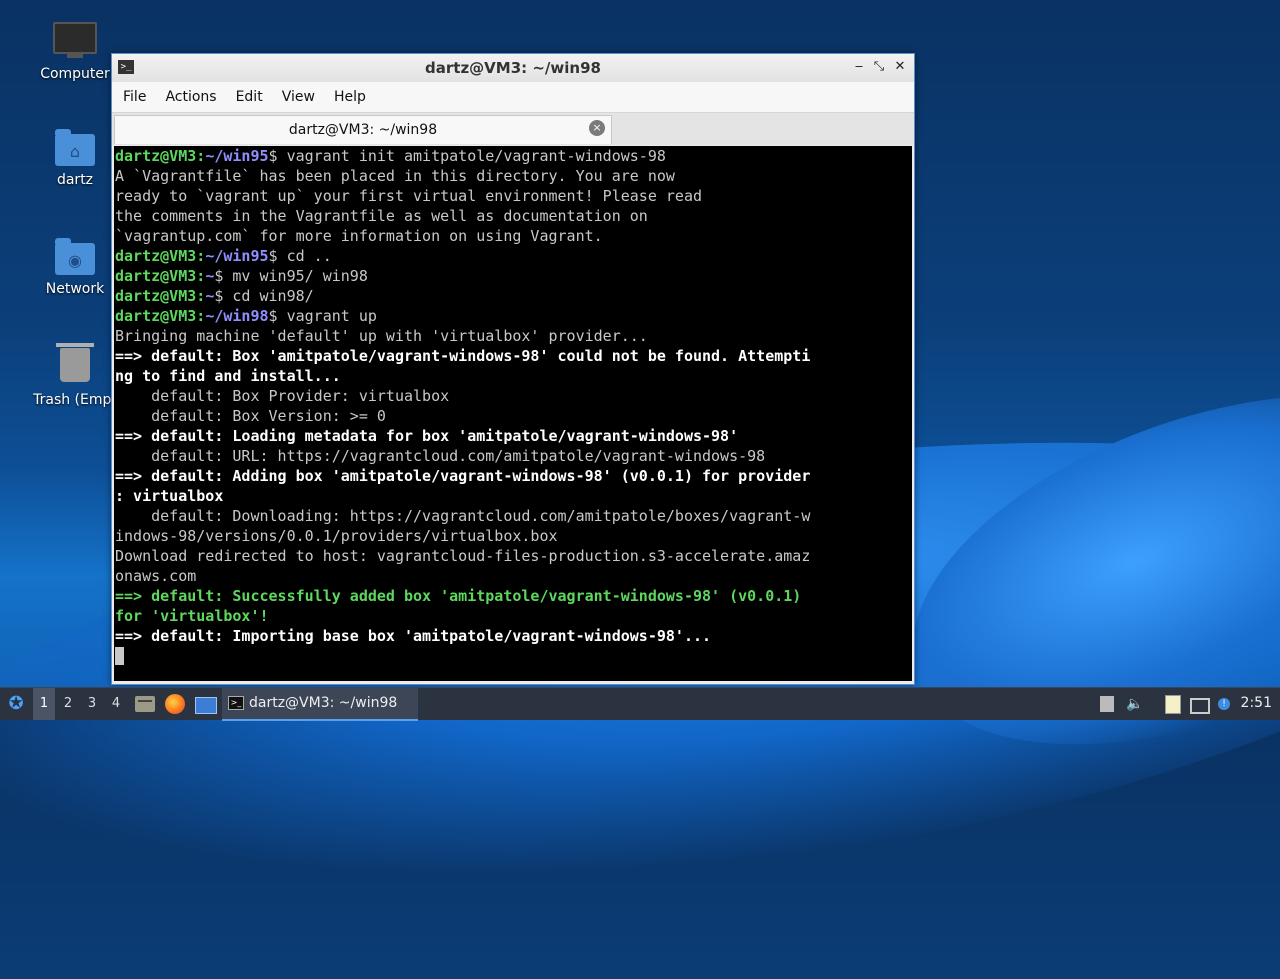  Describe the element at coordinates (513, 316) in the screenshot. I see `terminal-line: dartz@VM3:~/win98$ vagrant up` at that location.